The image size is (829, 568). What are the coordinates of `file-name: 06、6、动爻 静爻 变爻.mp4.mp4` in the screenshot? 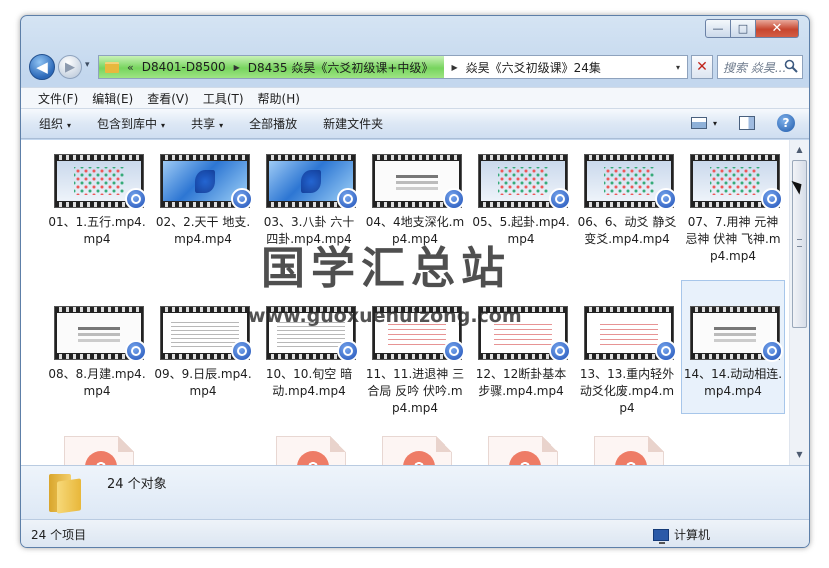 It's located at (627, 230).